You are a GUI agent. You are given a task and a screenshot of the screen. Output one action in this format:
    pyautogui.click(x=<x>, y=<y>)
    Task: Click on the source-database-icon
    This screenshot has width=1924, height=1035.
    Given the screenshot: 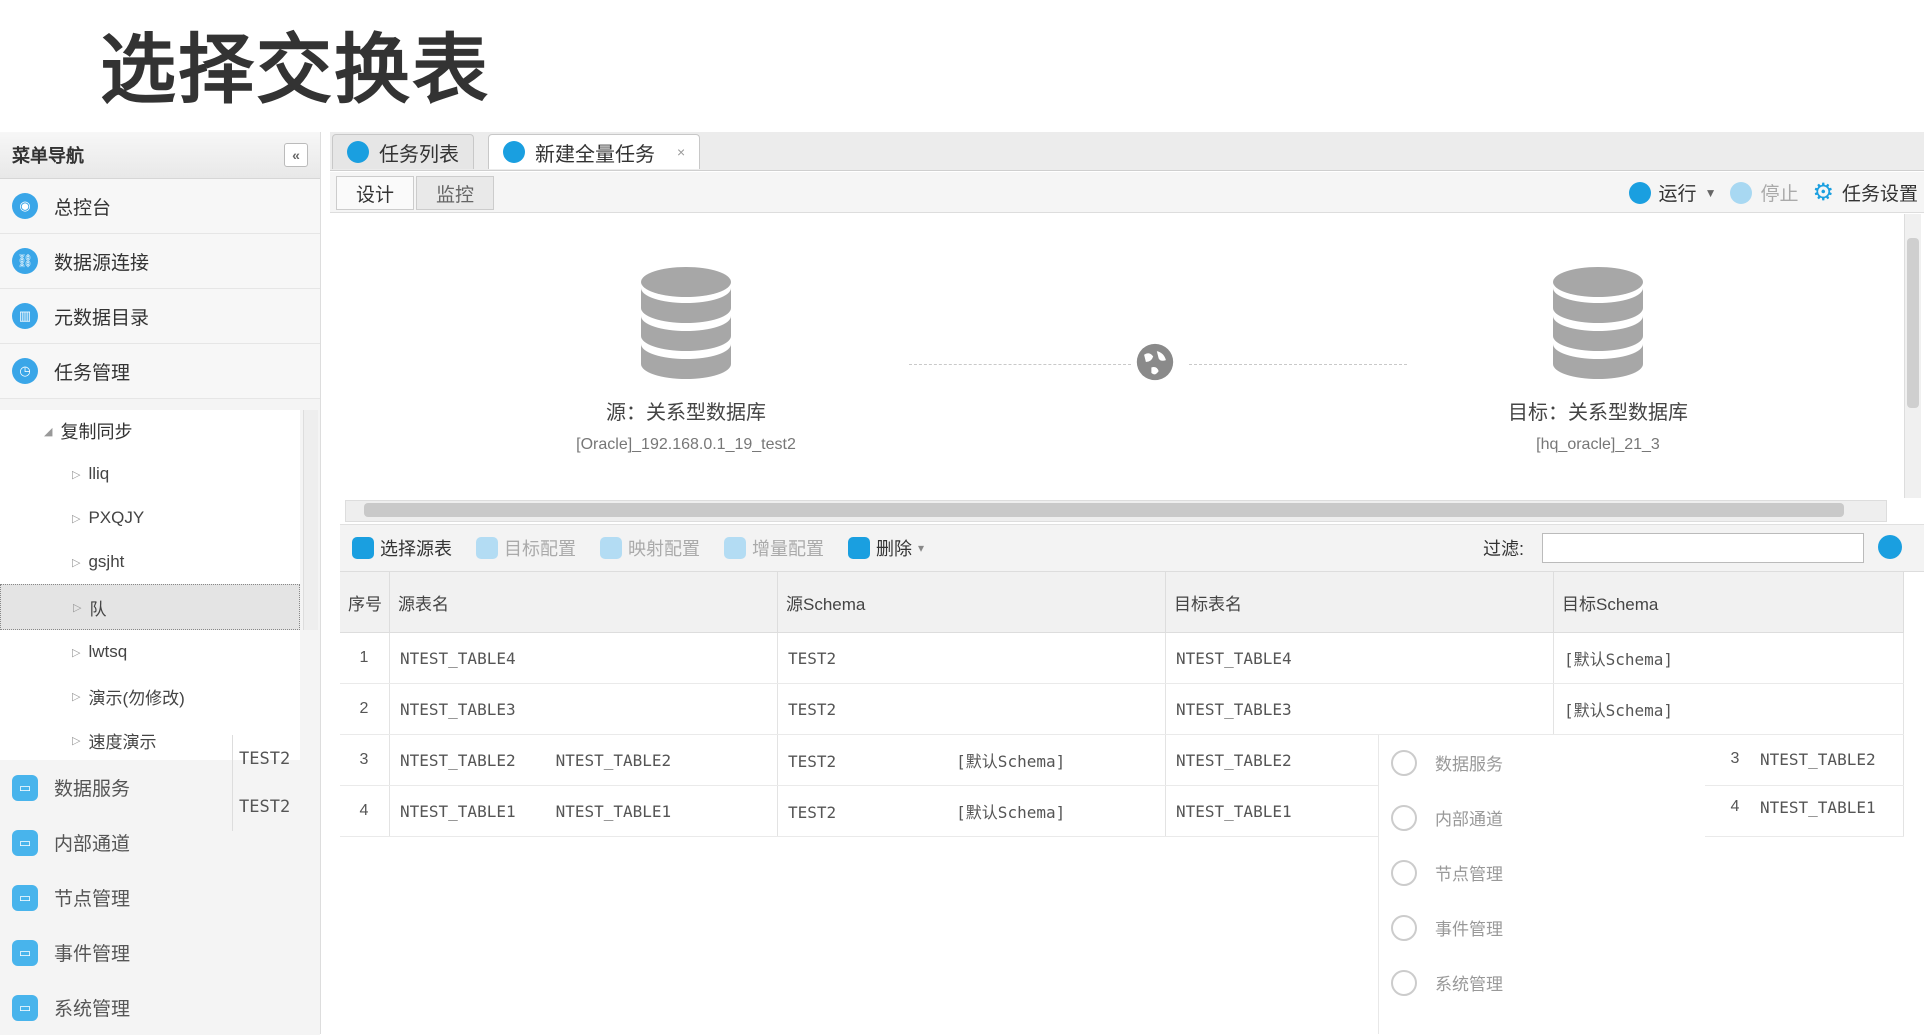 What is the action you would take?
    pyautogui.click(x=686, y=326)
    